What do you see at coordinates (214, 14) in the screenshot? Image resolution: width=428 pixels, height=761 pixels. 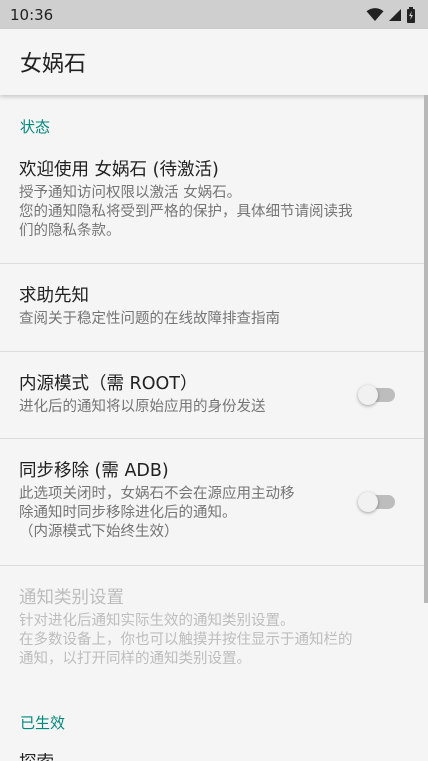 I see `status-bar: 10:36` at bounding box center [214, 14].